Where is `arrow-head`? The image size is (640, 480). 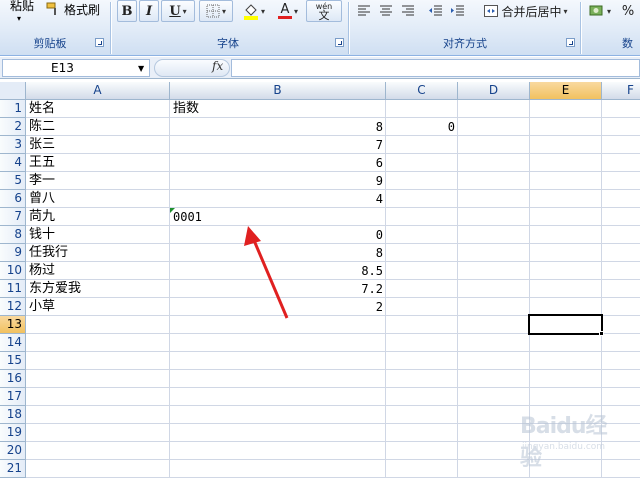
arrow-head is located at coordinates (252, 236).